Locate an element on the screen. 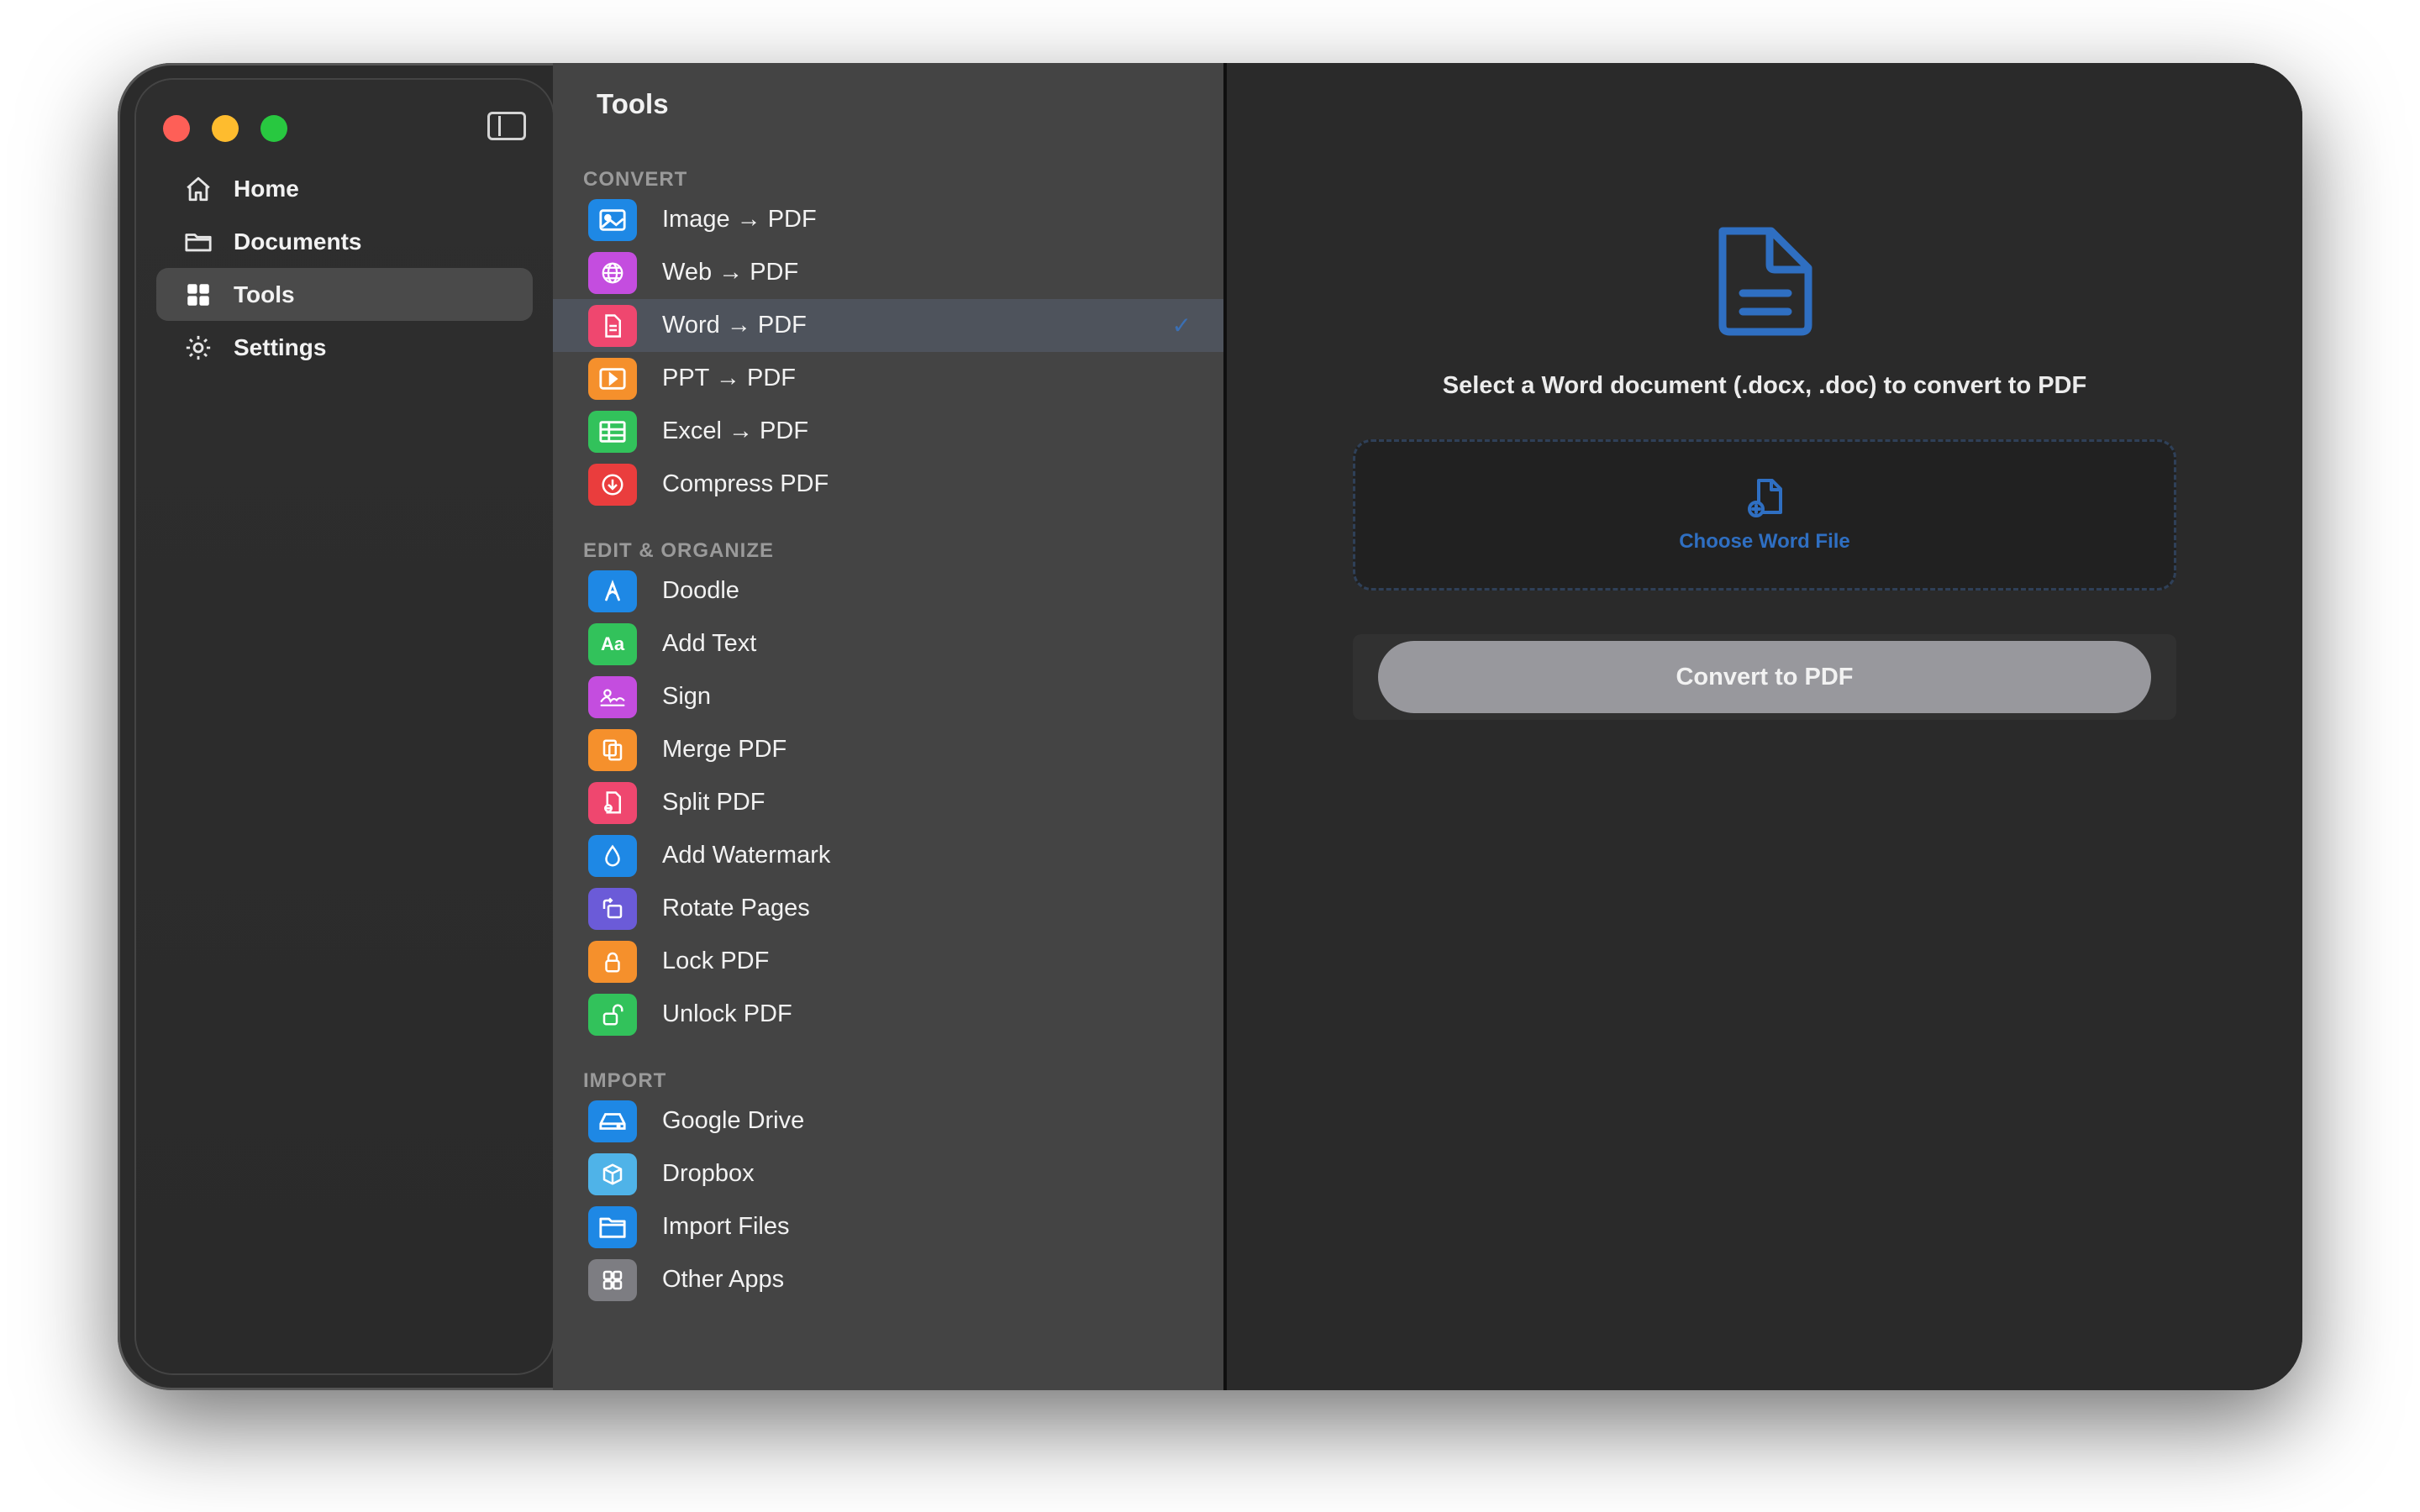  tool-label: Sign is located at coordinates (687, 696).